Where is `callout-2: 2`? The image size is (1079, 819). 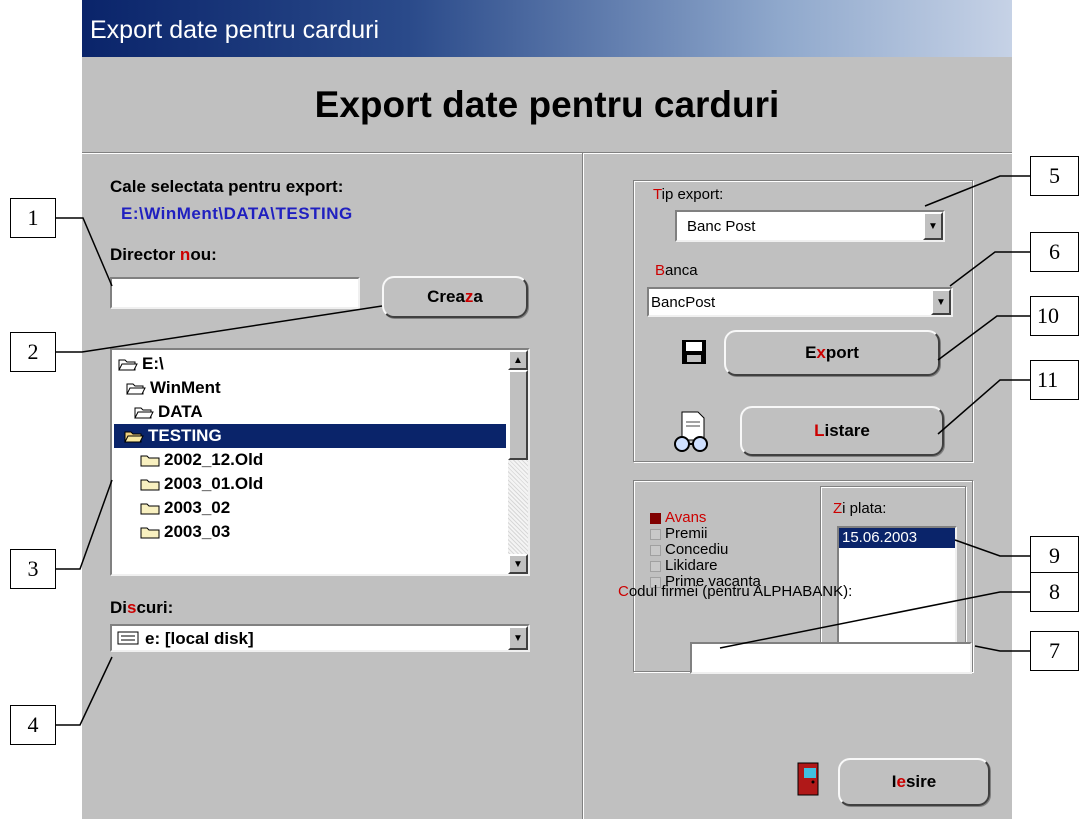 callout-2: 2 is located at coordinates (33, 352).